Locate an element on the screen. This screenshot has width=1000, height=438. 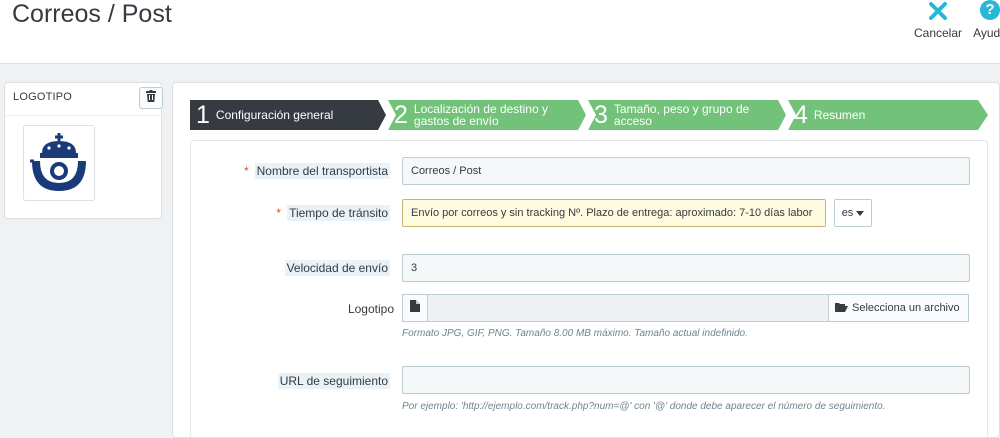
logo-label: Logotipo is located at coordinates (370, 309).